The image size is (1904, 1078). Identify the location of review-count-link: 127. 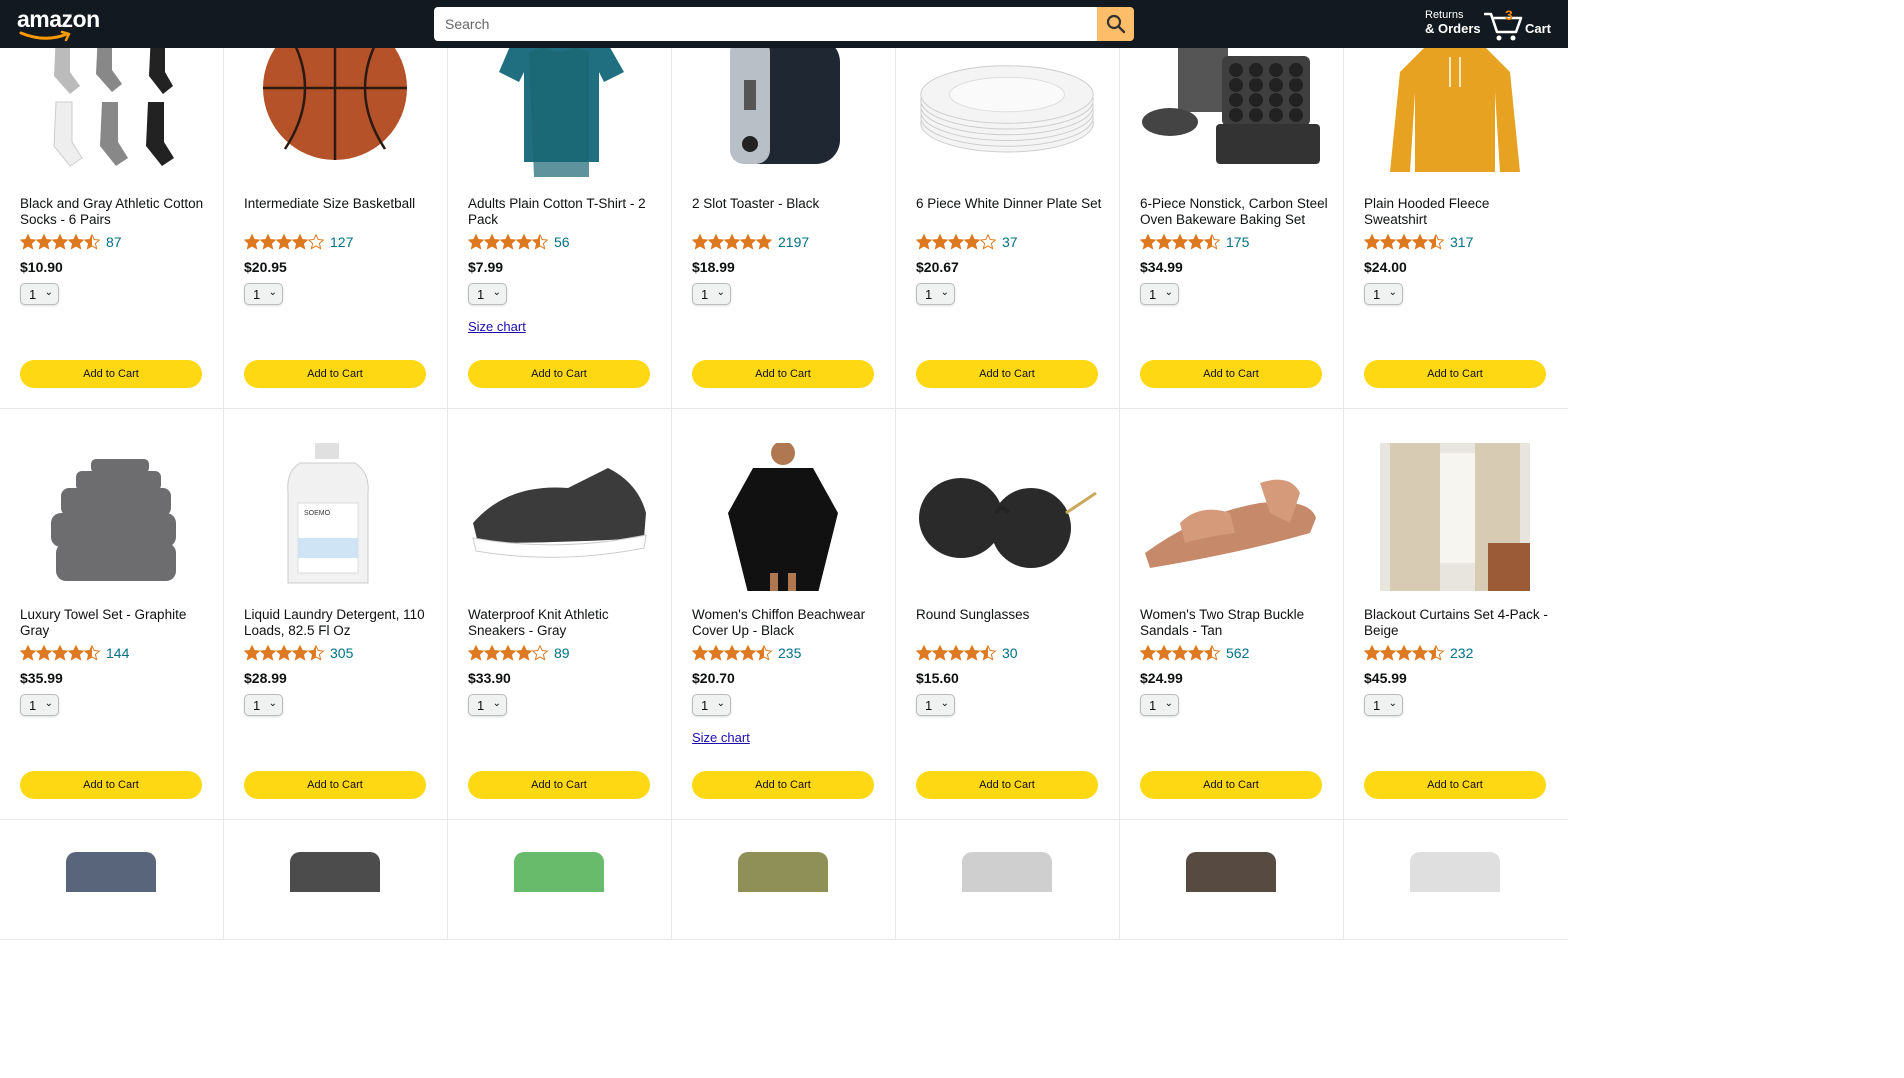
(341, 242).